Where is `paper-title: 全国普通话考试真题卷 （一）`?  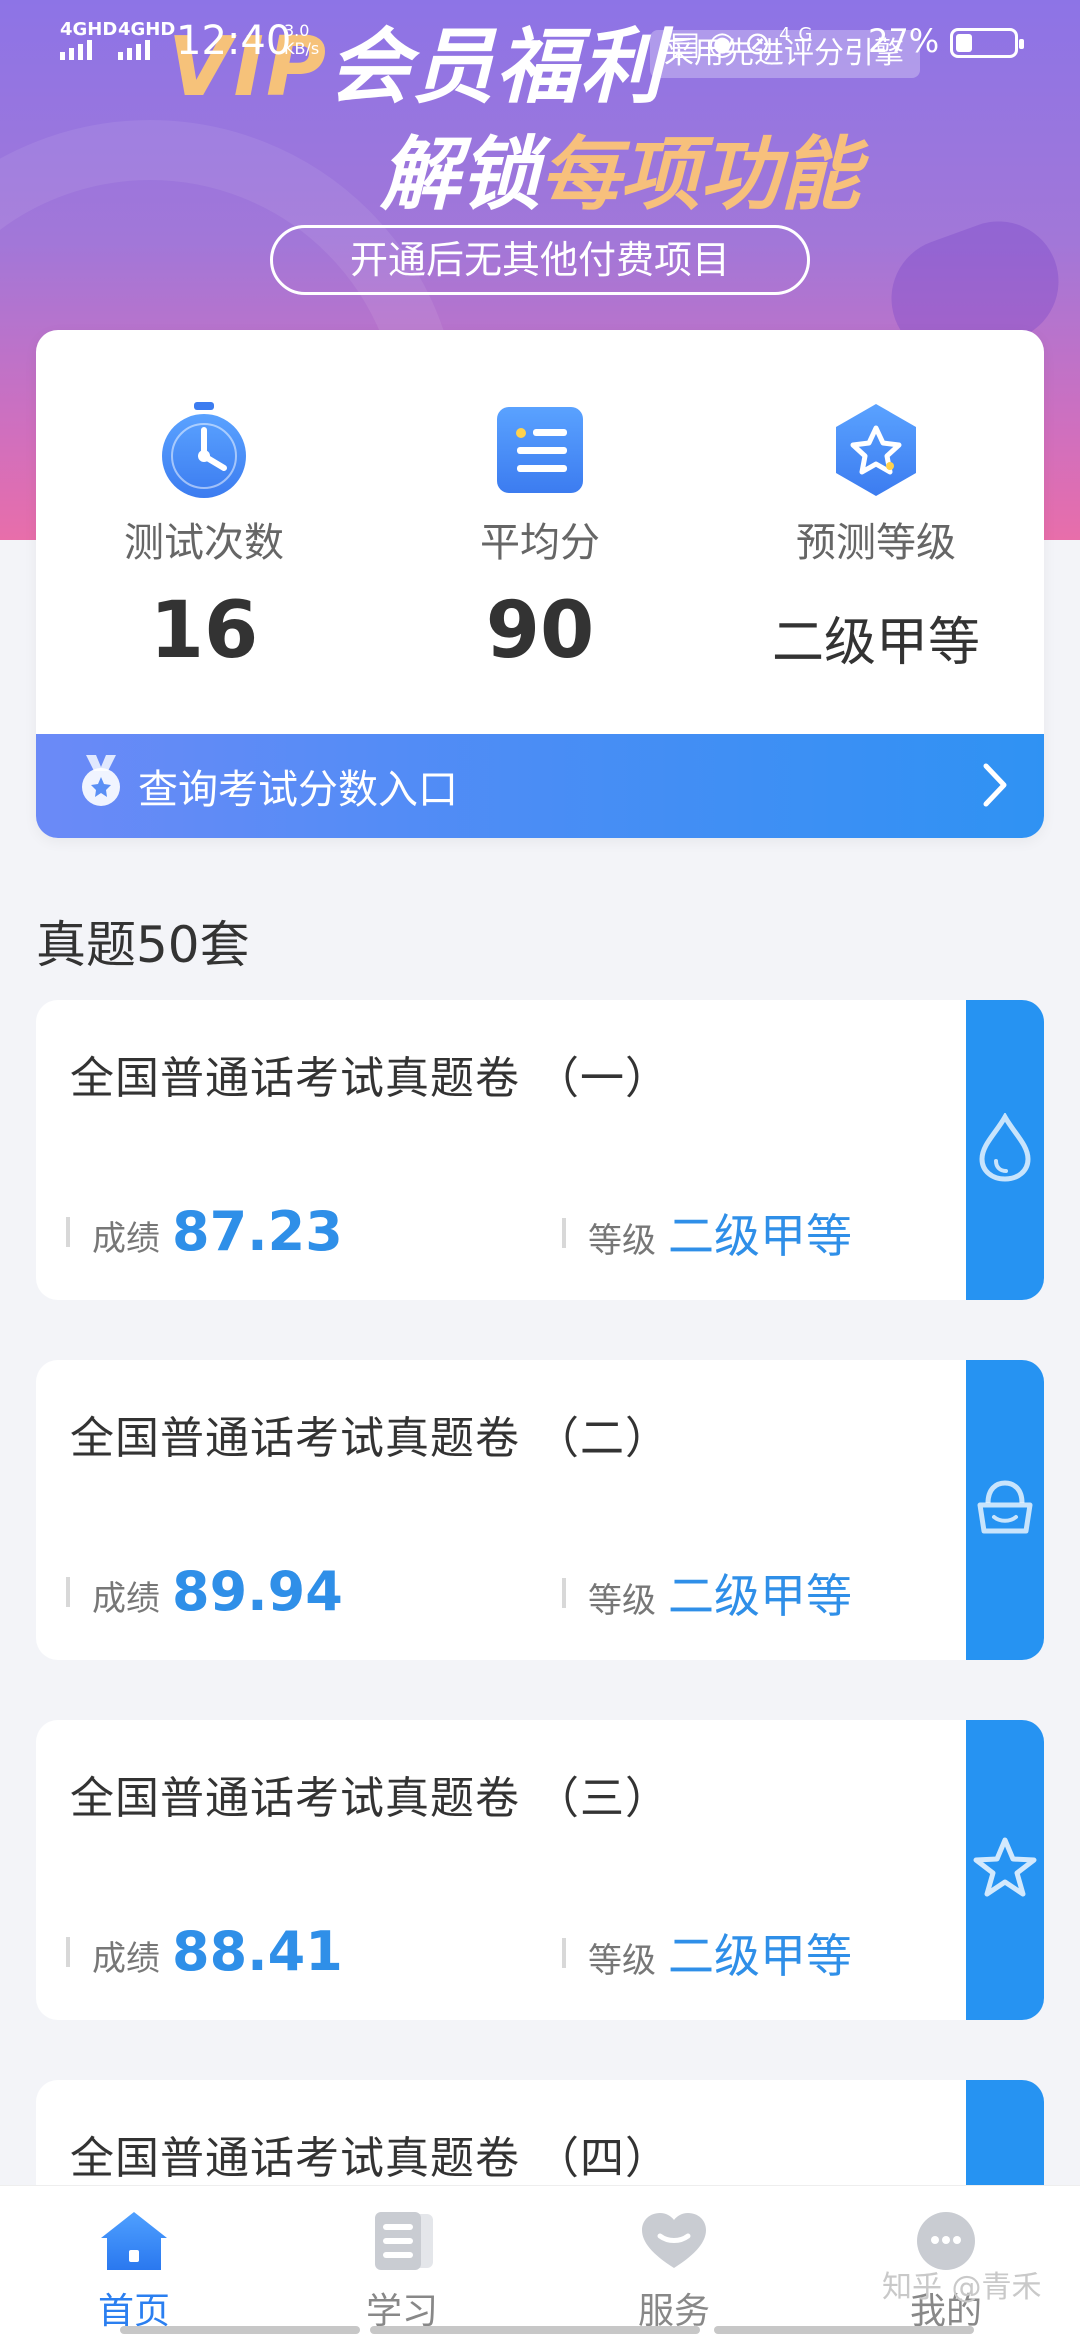
paper-title: 全国普通话考试真题卷 （一） is located at coordinates (370, 1078).